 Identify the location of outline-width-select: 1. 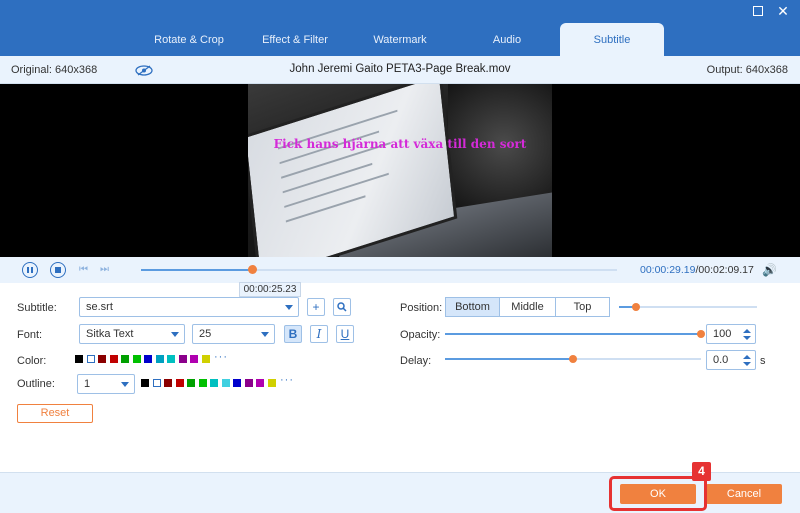
(106, 384).